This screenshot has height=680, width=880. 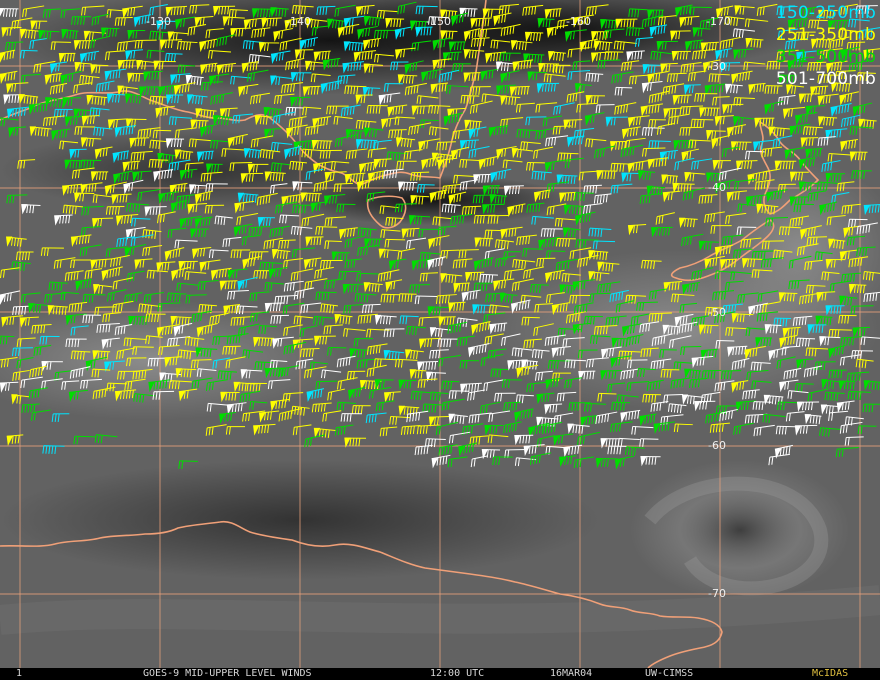 I want to click on lon-label: -140, so click(x=298, y=21).